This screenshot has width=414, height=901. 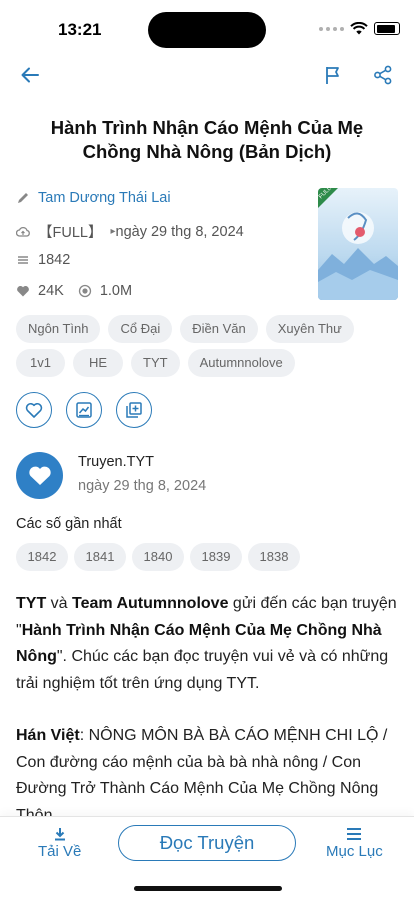 I want to click on toc-button: Mục Lục, so click(x=354, y=843).